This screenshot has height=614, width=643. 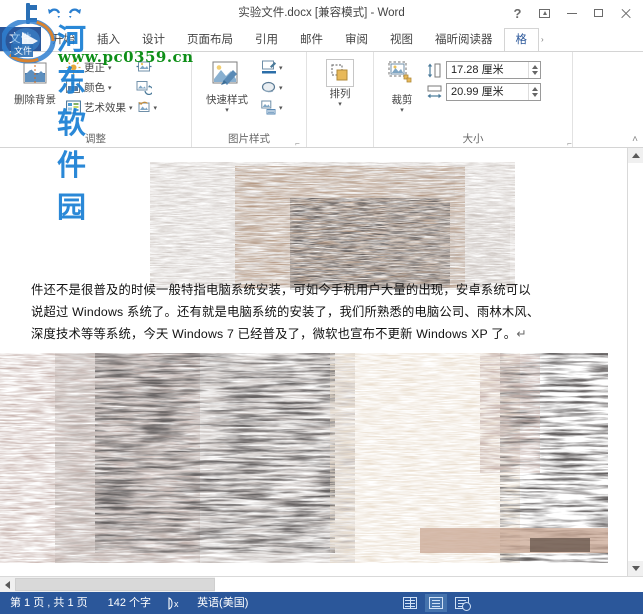 What do you see at coordinates (95, 139) in the screenshot?
I see `group-label-adjust: 调整` at bounding box center [95, 139].